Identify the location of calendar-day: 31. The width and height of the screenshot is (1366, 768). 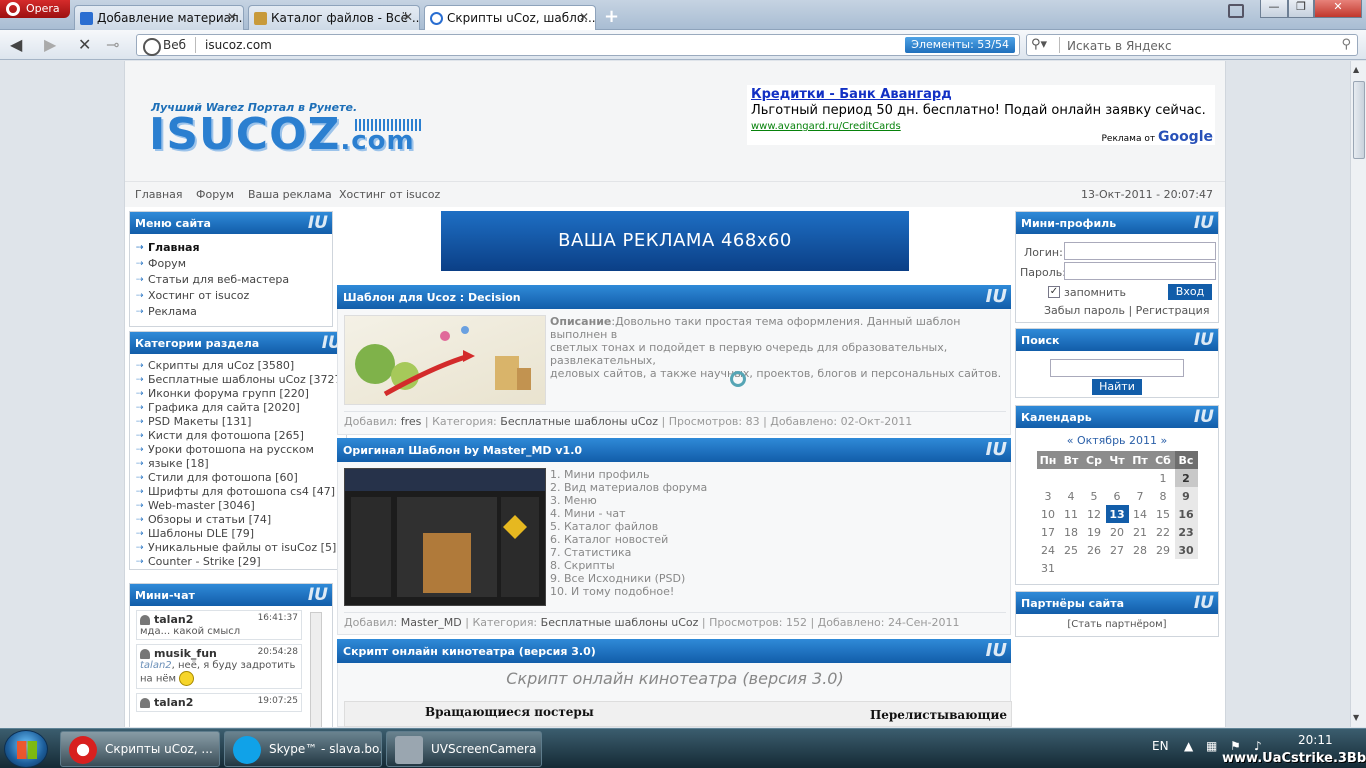
(1048, 568).